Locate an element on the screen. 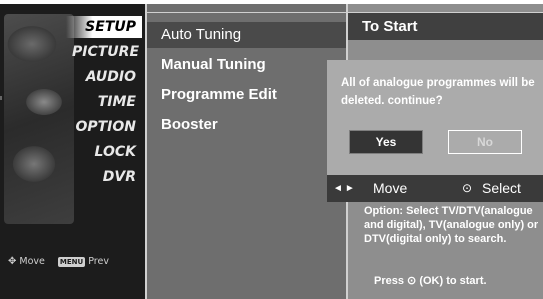 Image resolution: width=543 pixels, height=299 pixels. dialog-footer: ◄► Move ⊙ Select is located at coordinates (435, 188).